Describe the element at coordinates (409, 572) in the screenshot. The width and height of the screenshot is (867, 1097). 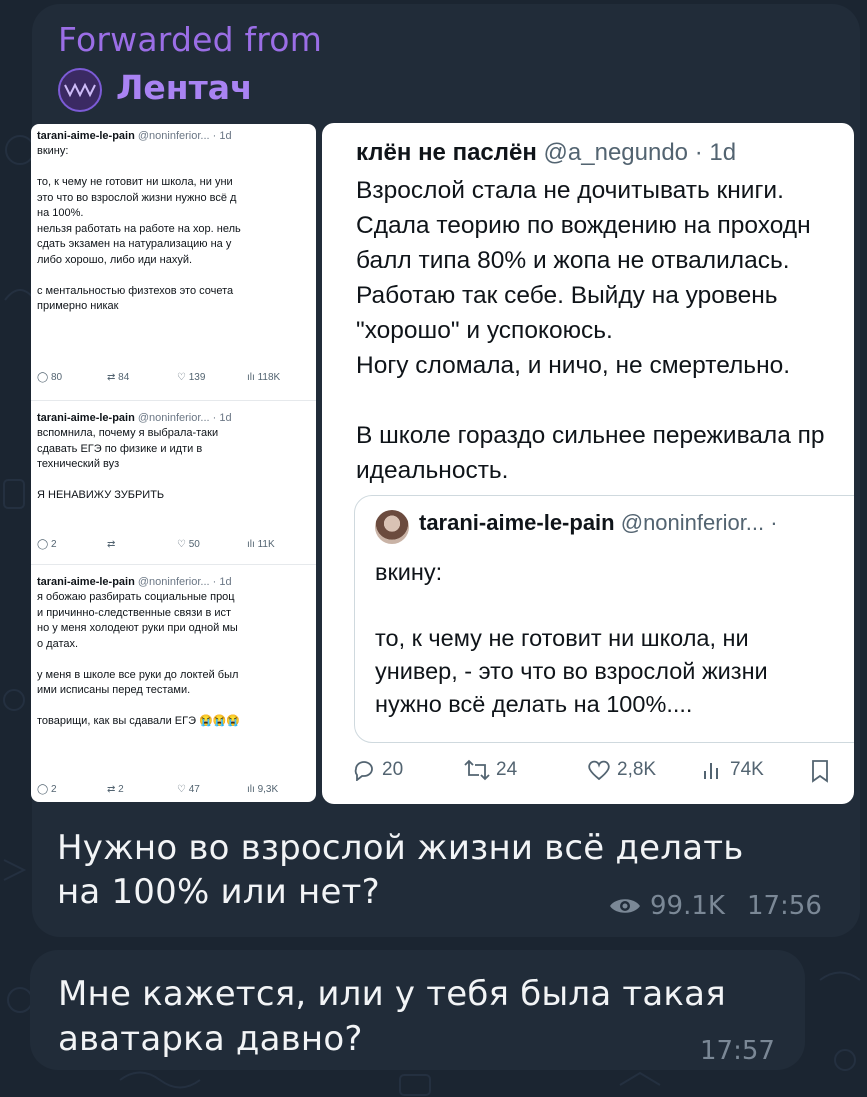
I see `quoted-tweet-line: вкину:` at that location.